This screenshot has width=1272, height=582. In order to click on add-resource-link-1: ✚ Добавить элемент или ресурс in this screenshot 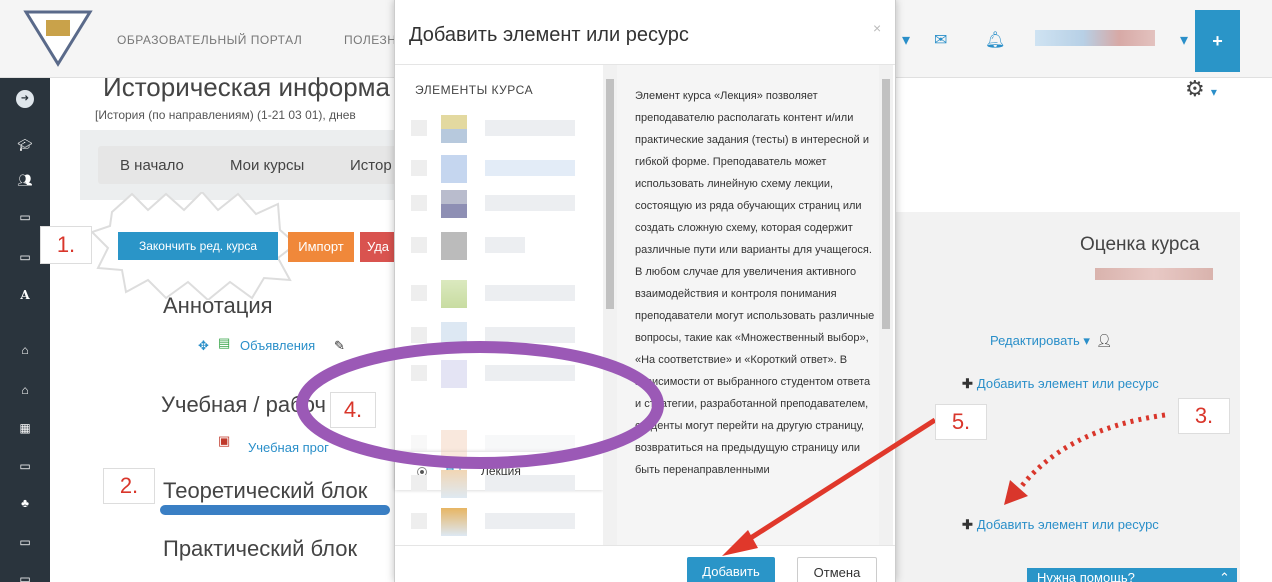, I will do `click(1060, 384)`.